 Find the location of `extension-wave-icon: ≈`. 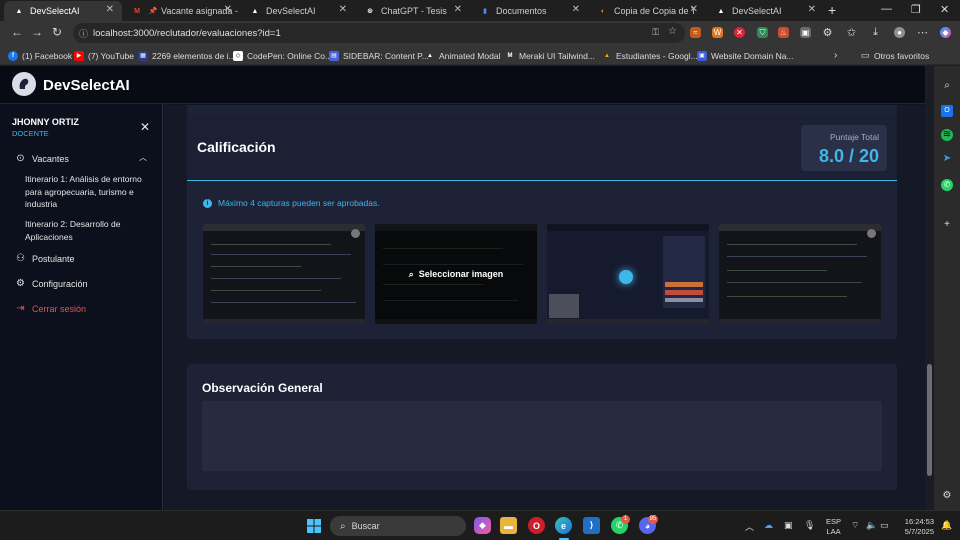

extension-wave-icon: ≈ is located at coordinates (695, 32).